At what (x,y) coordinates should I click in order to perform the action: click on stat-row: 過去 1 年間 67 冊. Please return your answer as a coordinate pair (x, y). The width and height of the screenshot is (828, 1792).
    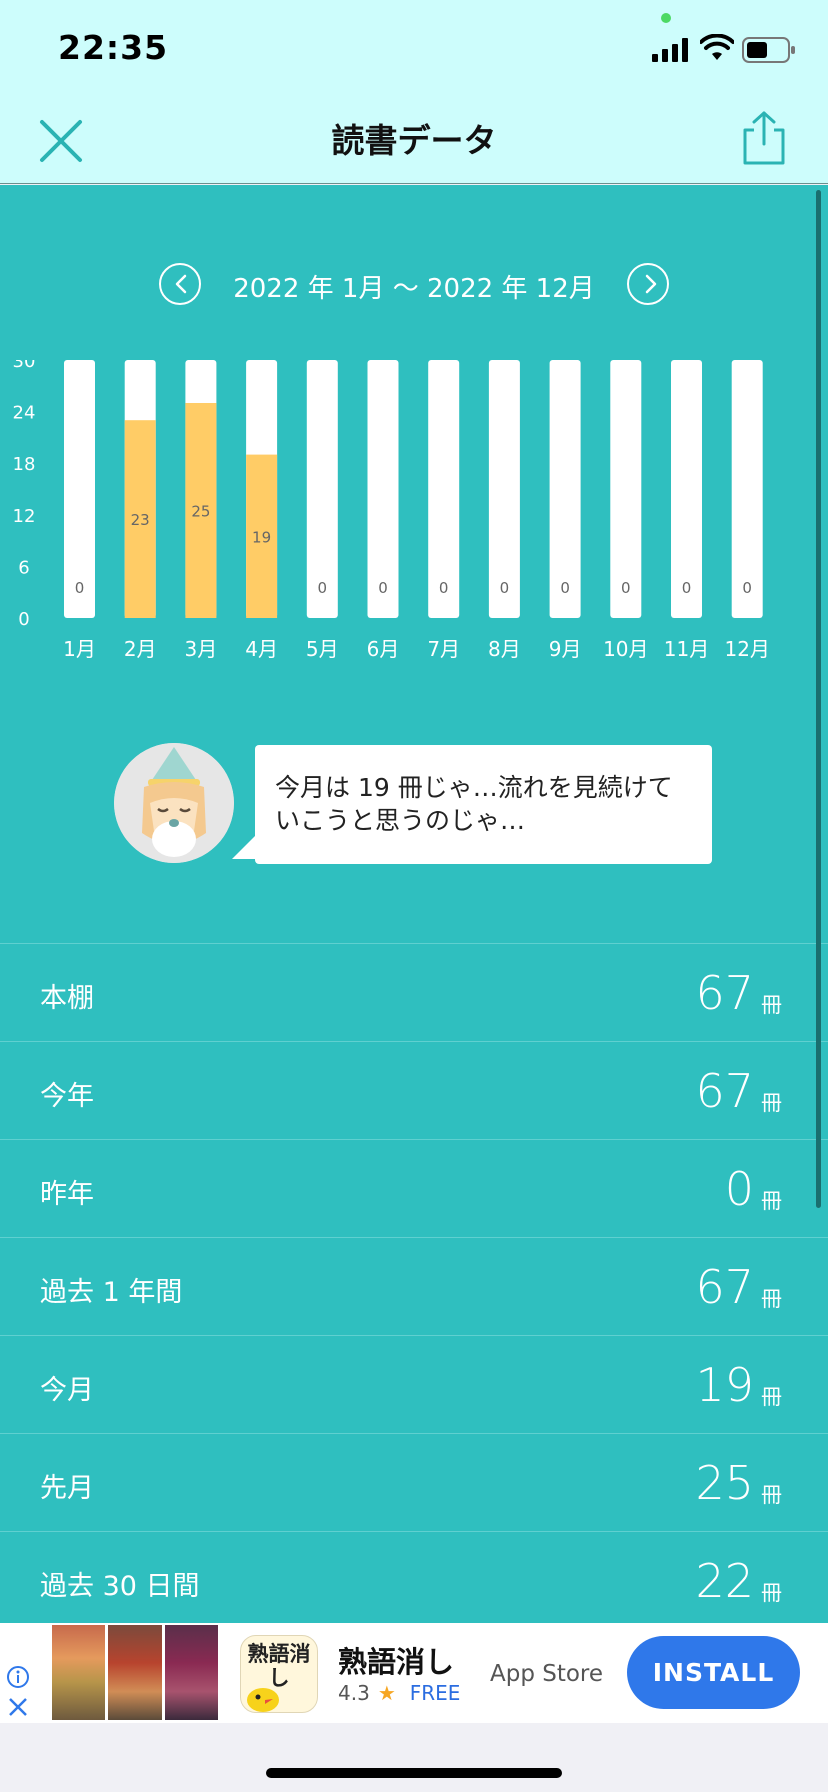
    Looking at the image, I should click on (414, 1286).